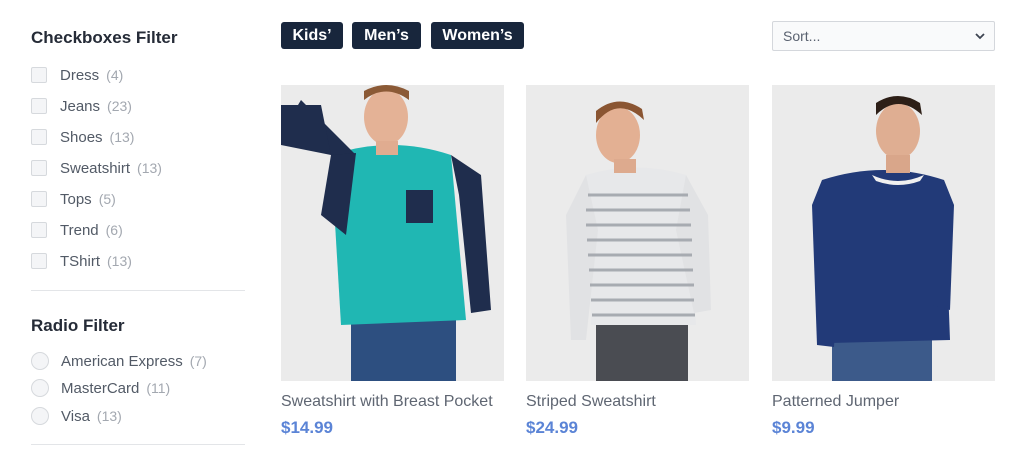 This screenshot has height=451, width=1024. I want to click on option-label: Shoes, so click(81, 137).